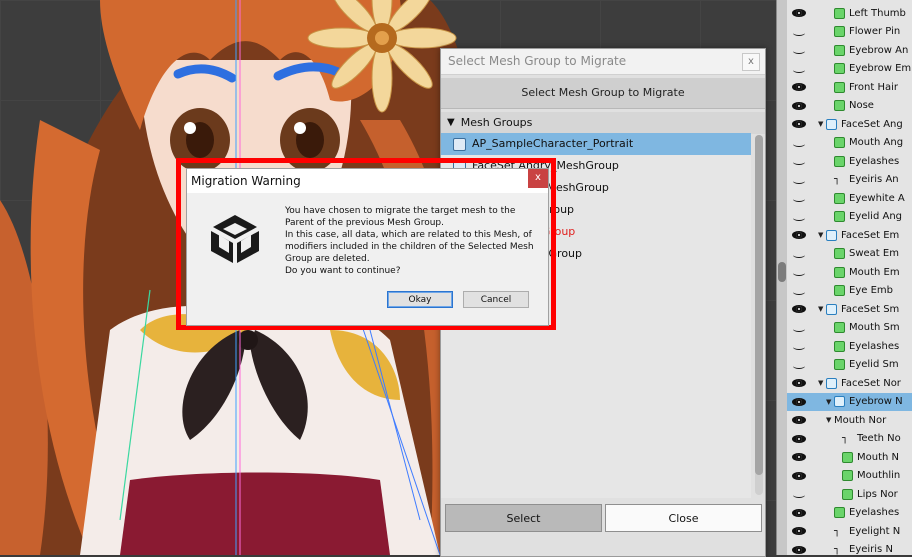  What do you see at coordinates (876, 143) in the screenshot?
I see `hierarchy-item-label: Mouth Ang` at bounding box center [876, 143].